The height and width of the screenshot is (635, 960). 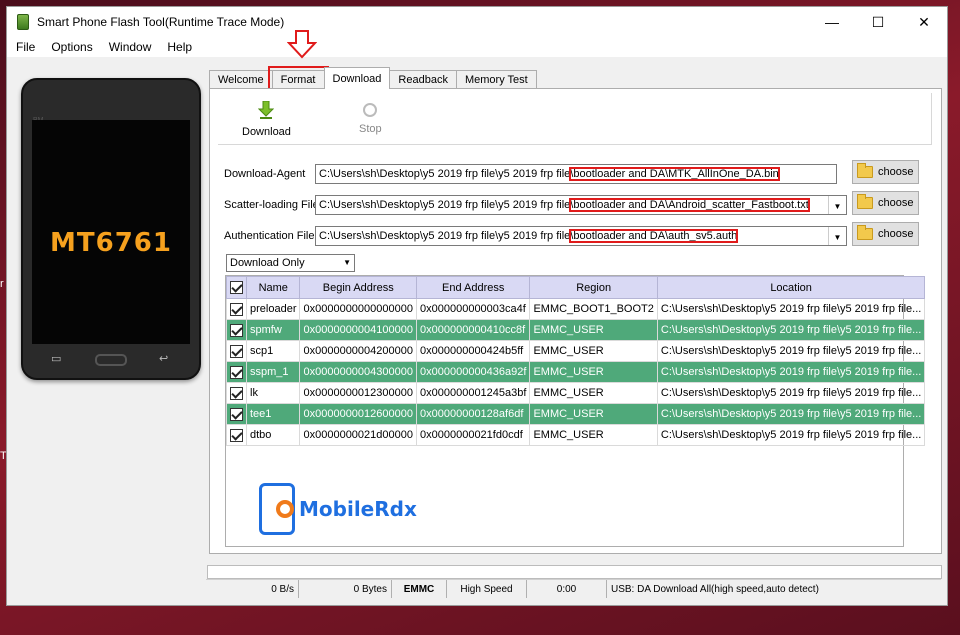 I want to click on col-name: Name, so click(x=273, y=287).